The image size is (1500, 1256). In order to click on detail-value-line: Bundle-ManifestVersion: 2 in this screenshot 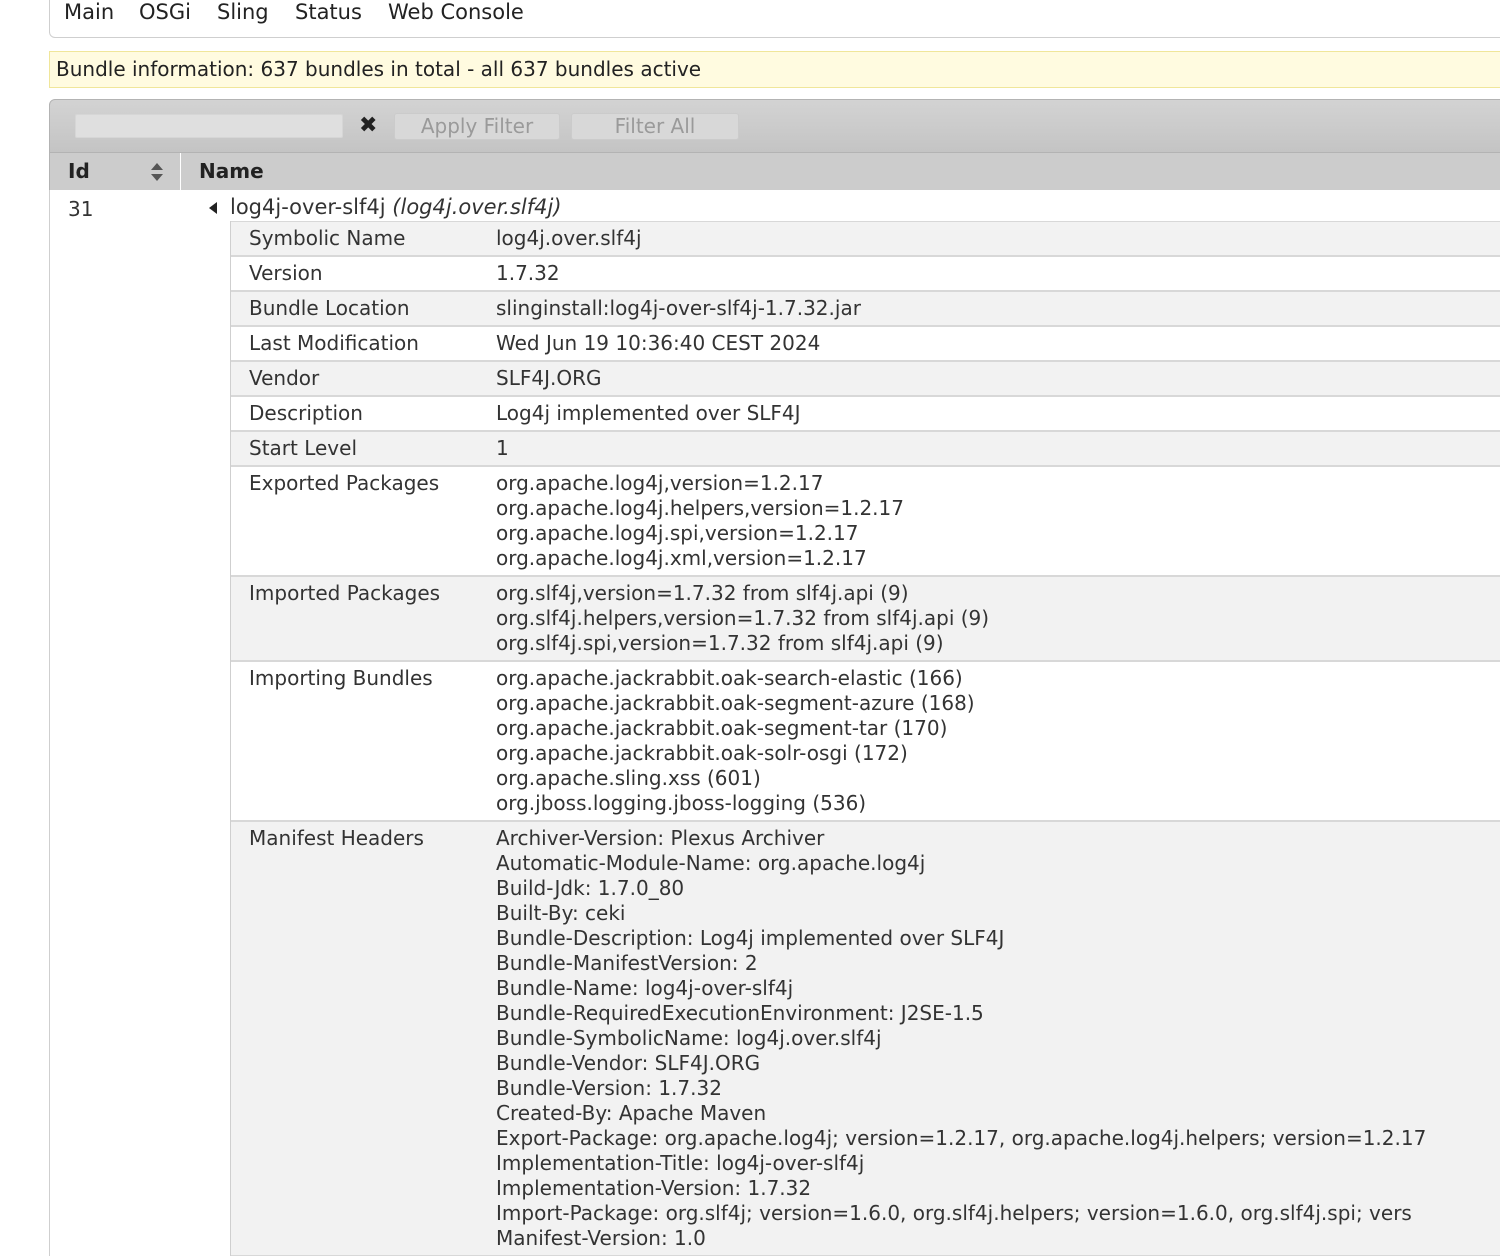, I will do `click(627, 963)`.